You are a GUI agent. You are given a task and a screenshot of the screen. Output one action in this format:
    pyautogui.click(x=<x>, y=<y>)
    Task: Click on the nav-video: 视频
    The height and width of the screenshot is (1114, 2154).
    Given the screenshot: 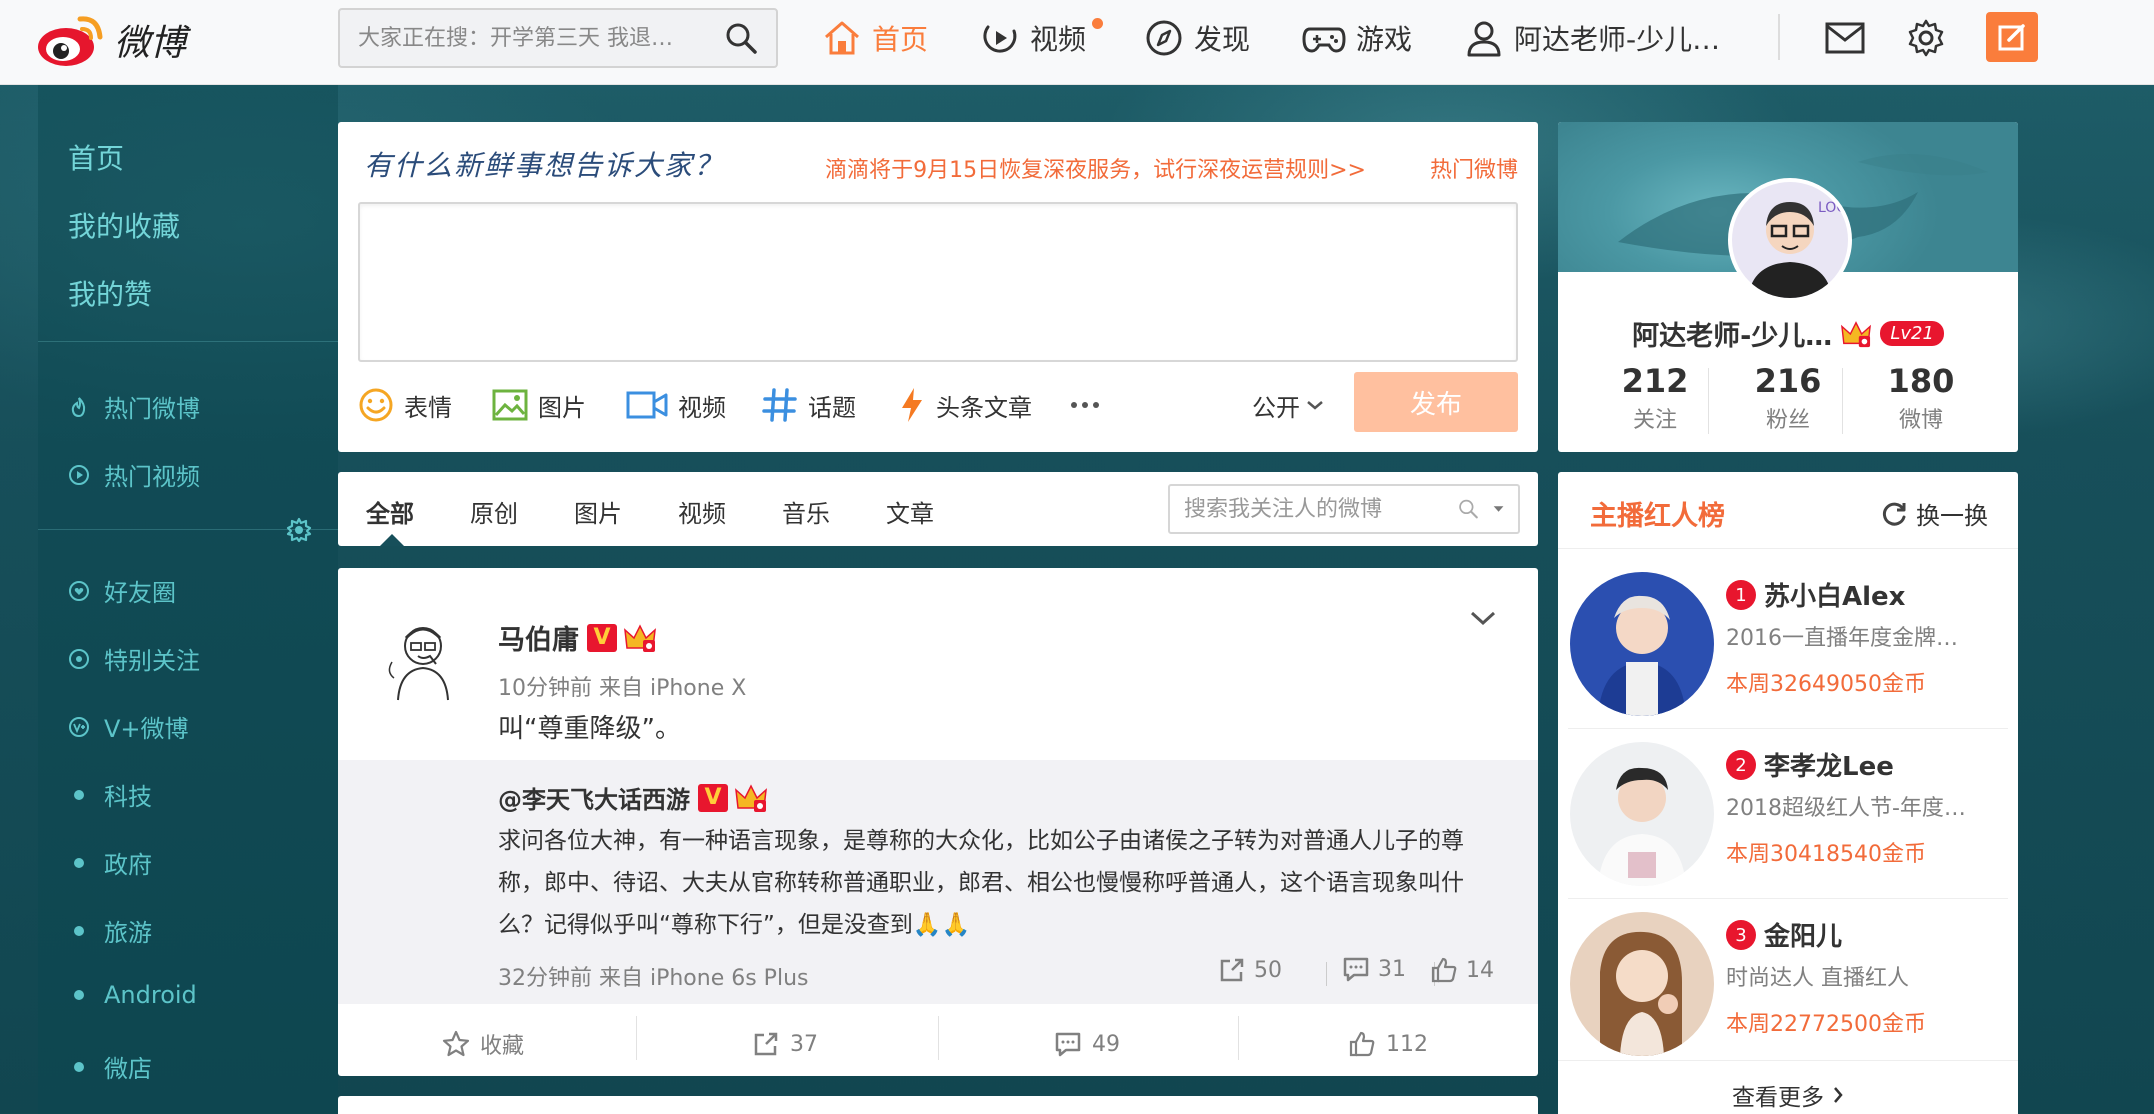 What is the action you would take?
    pyautogui.click(x=1041, y=38)
    